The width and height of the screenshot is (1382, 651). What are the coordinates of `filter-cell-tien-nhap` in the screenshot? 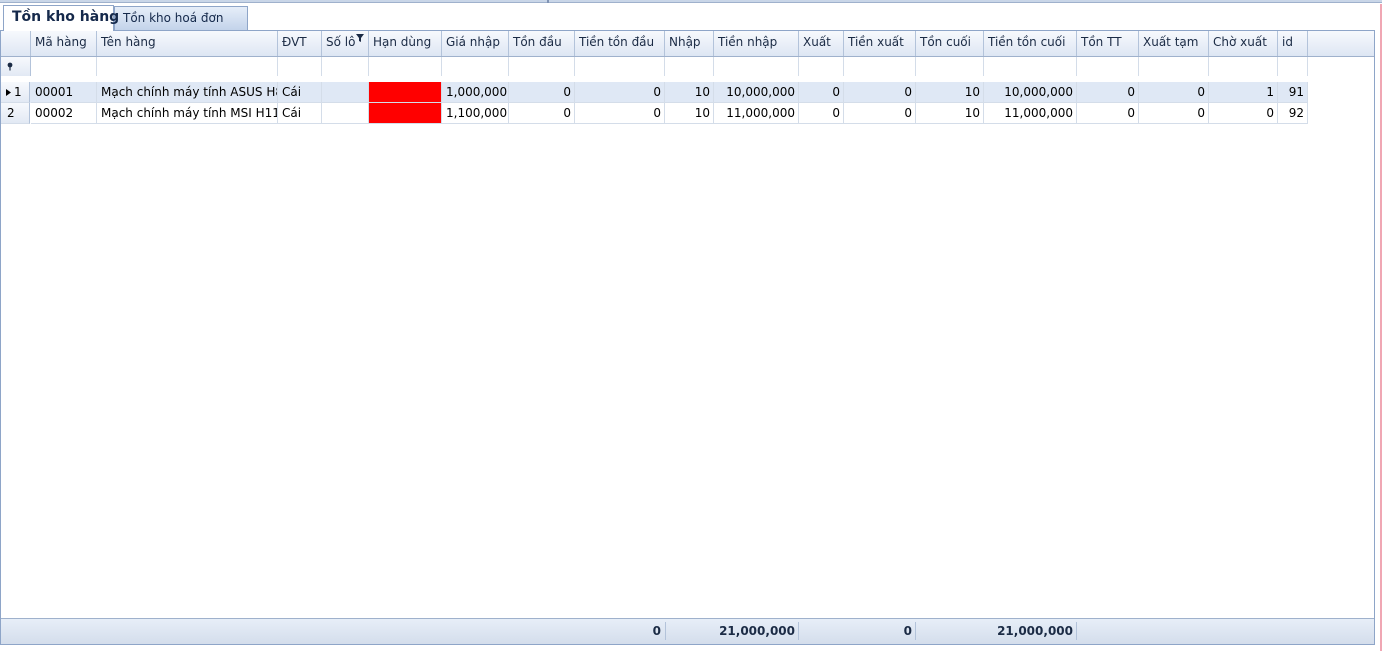 It's located at (756, 66).